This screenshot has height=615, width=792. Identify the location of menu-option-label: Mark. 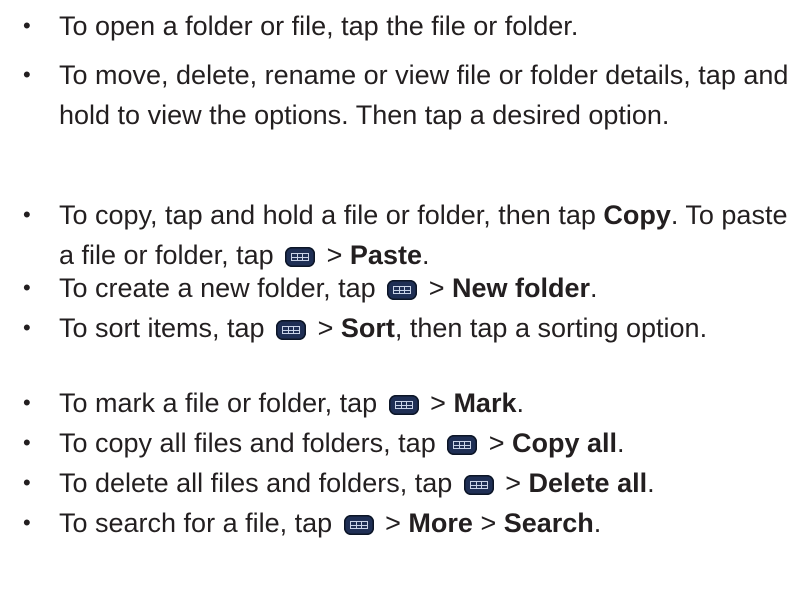
(485, 403).